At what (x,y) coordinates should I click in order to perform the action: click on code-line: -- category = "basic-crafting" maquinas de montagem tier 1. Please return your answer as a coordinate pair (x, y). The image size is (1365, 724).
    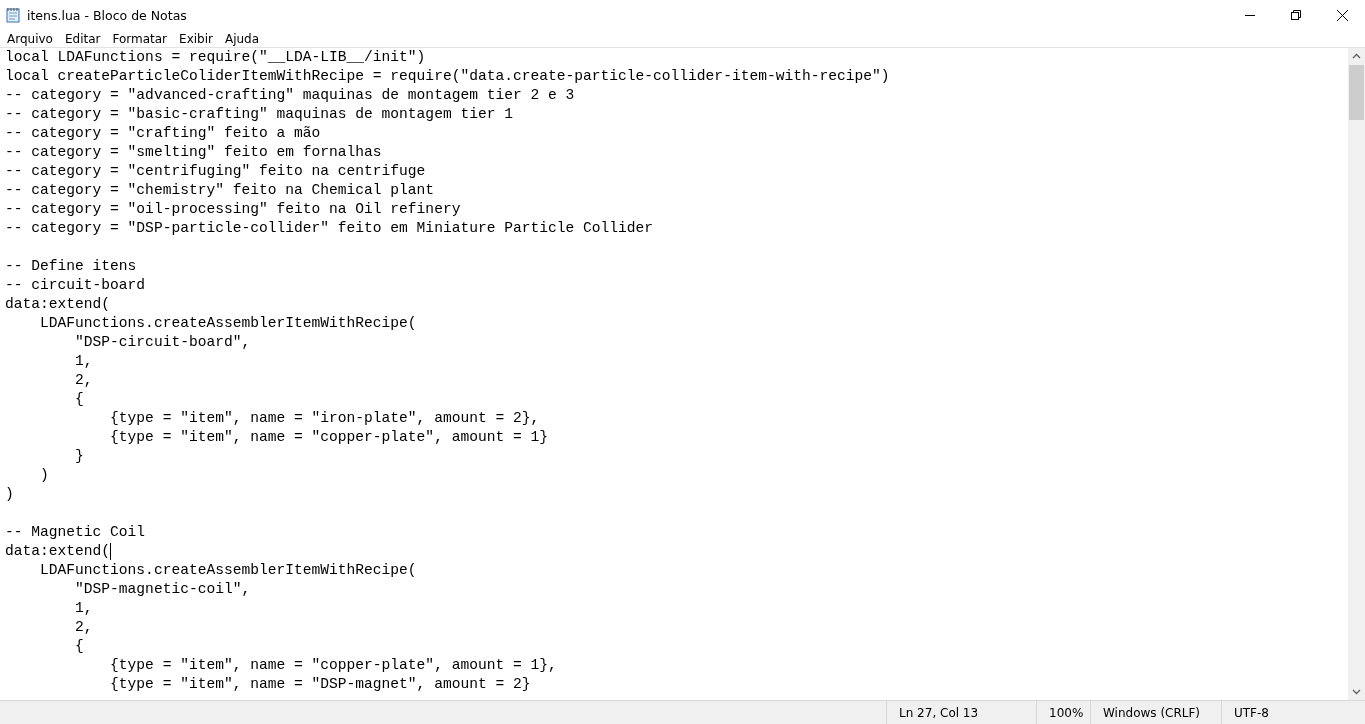
    Looking at the image, I should click on (259, 114).